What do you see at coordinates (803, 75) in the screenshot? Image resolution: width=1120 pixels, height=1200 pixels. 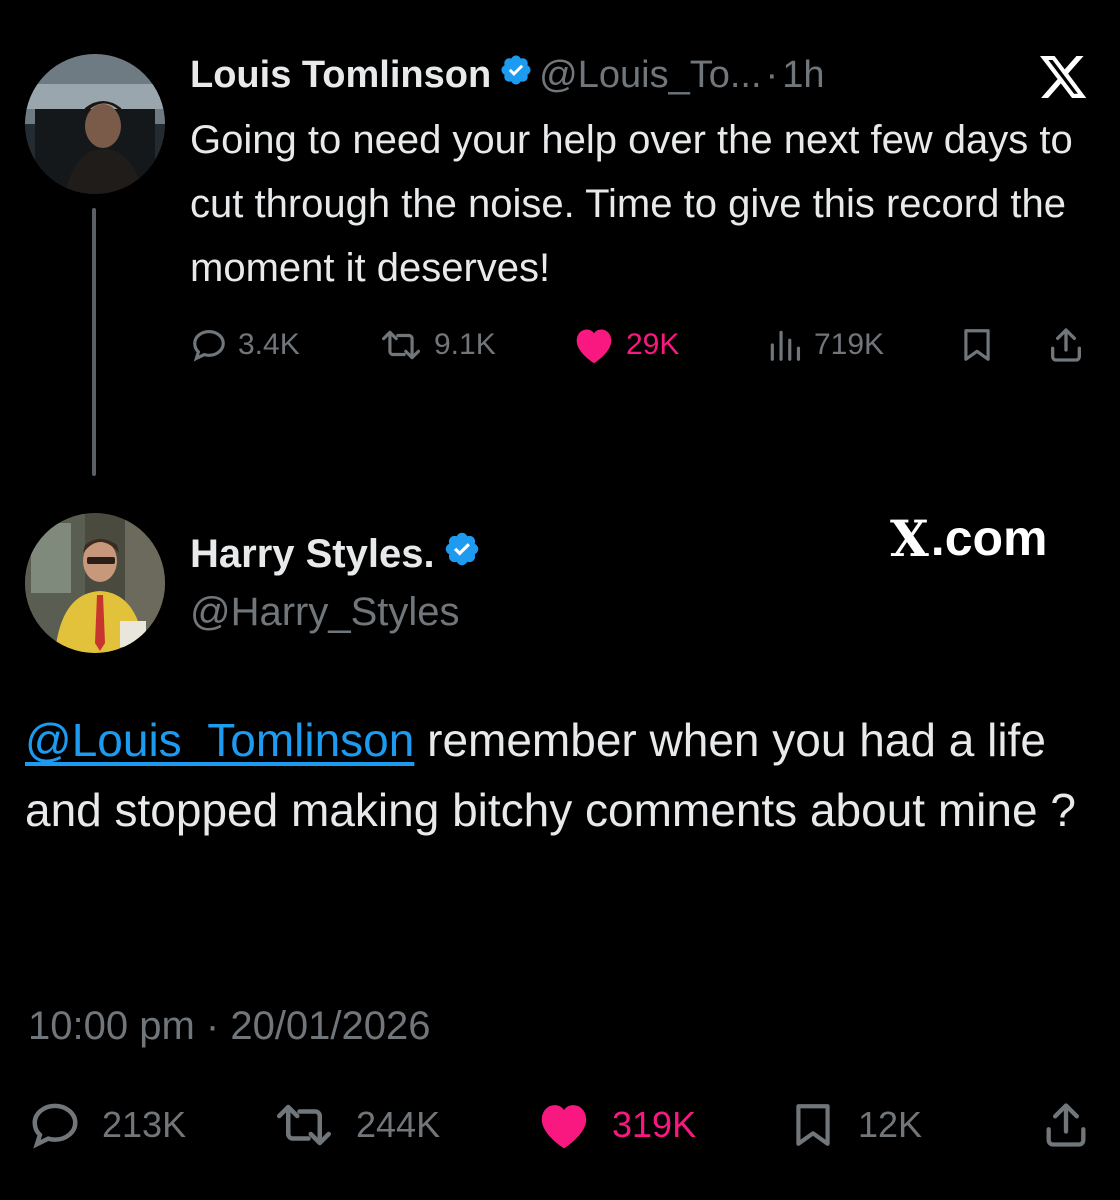 I see `tweet-time: 1h` at bounding box center [803, 75].